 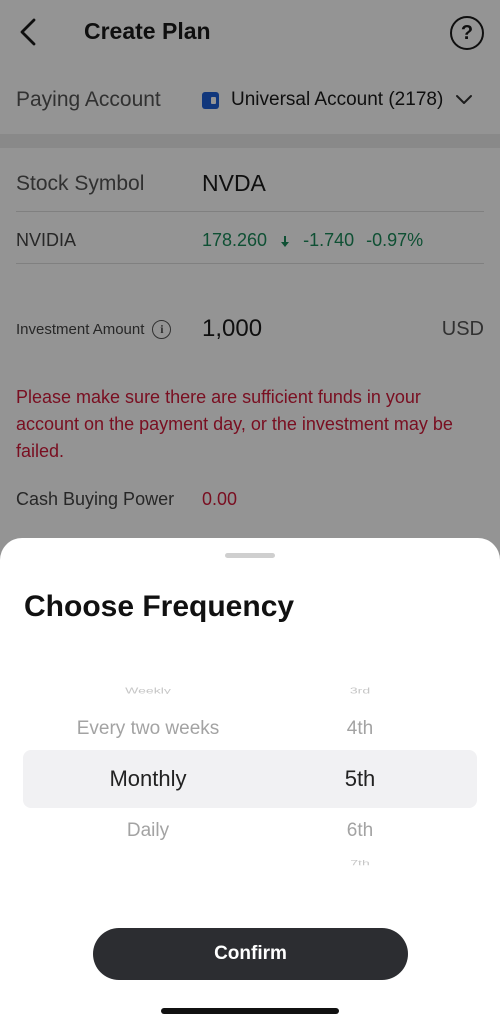 What do you see at coordinates (250, 954) in the screenshot?
I see `confirm-button: Confirm` at bounding box center [250, 954].